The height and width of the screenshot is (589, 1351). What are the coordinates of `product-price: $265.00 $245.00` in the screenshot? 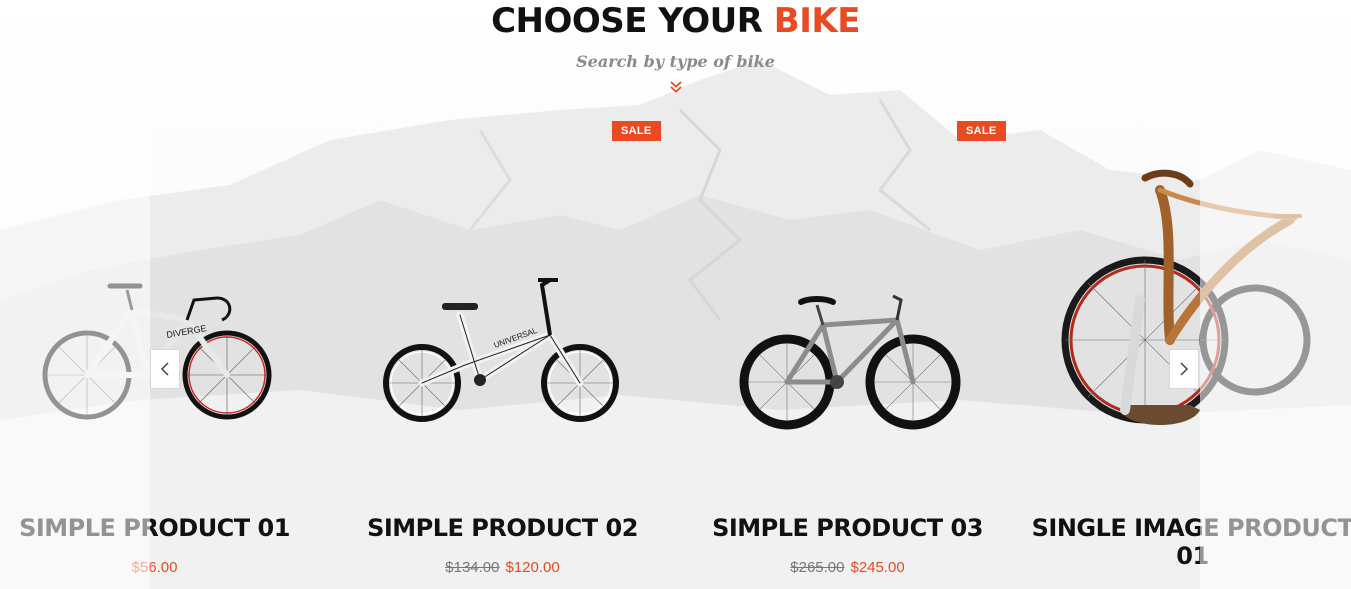 It's located at (847, 567).